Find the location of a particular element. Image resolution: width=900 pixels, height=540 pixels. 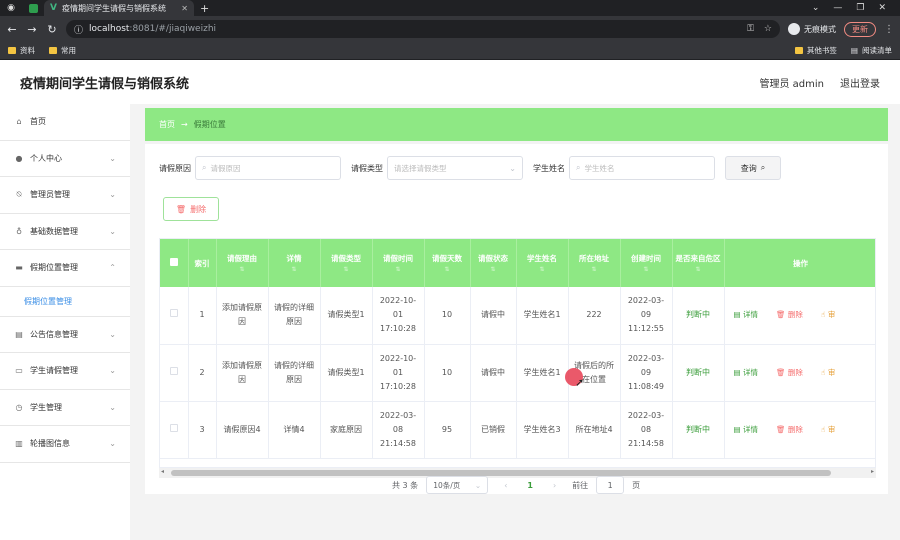

column-header: 创建时间 ⇅ is located at coordinates (646, 263).